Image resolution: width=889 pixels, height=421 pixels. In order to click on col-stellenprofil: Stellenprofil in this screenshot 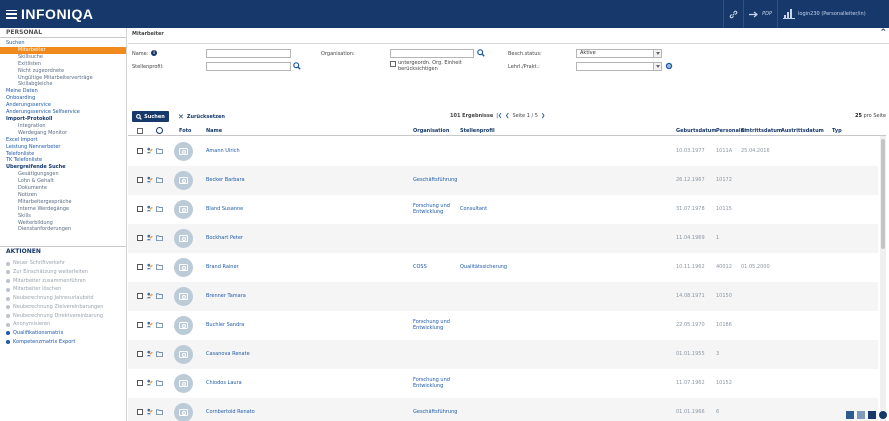, I will do `click(477, 131)`.